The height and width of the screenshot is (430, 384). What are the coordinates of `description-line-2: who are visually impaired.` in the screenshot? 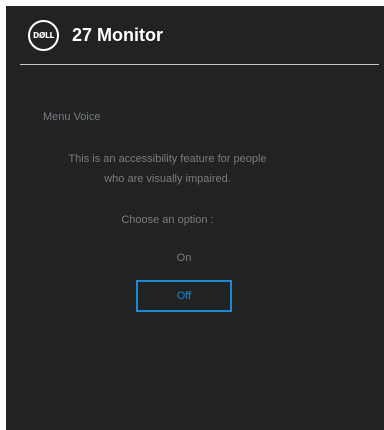 It's located at (167, 179).